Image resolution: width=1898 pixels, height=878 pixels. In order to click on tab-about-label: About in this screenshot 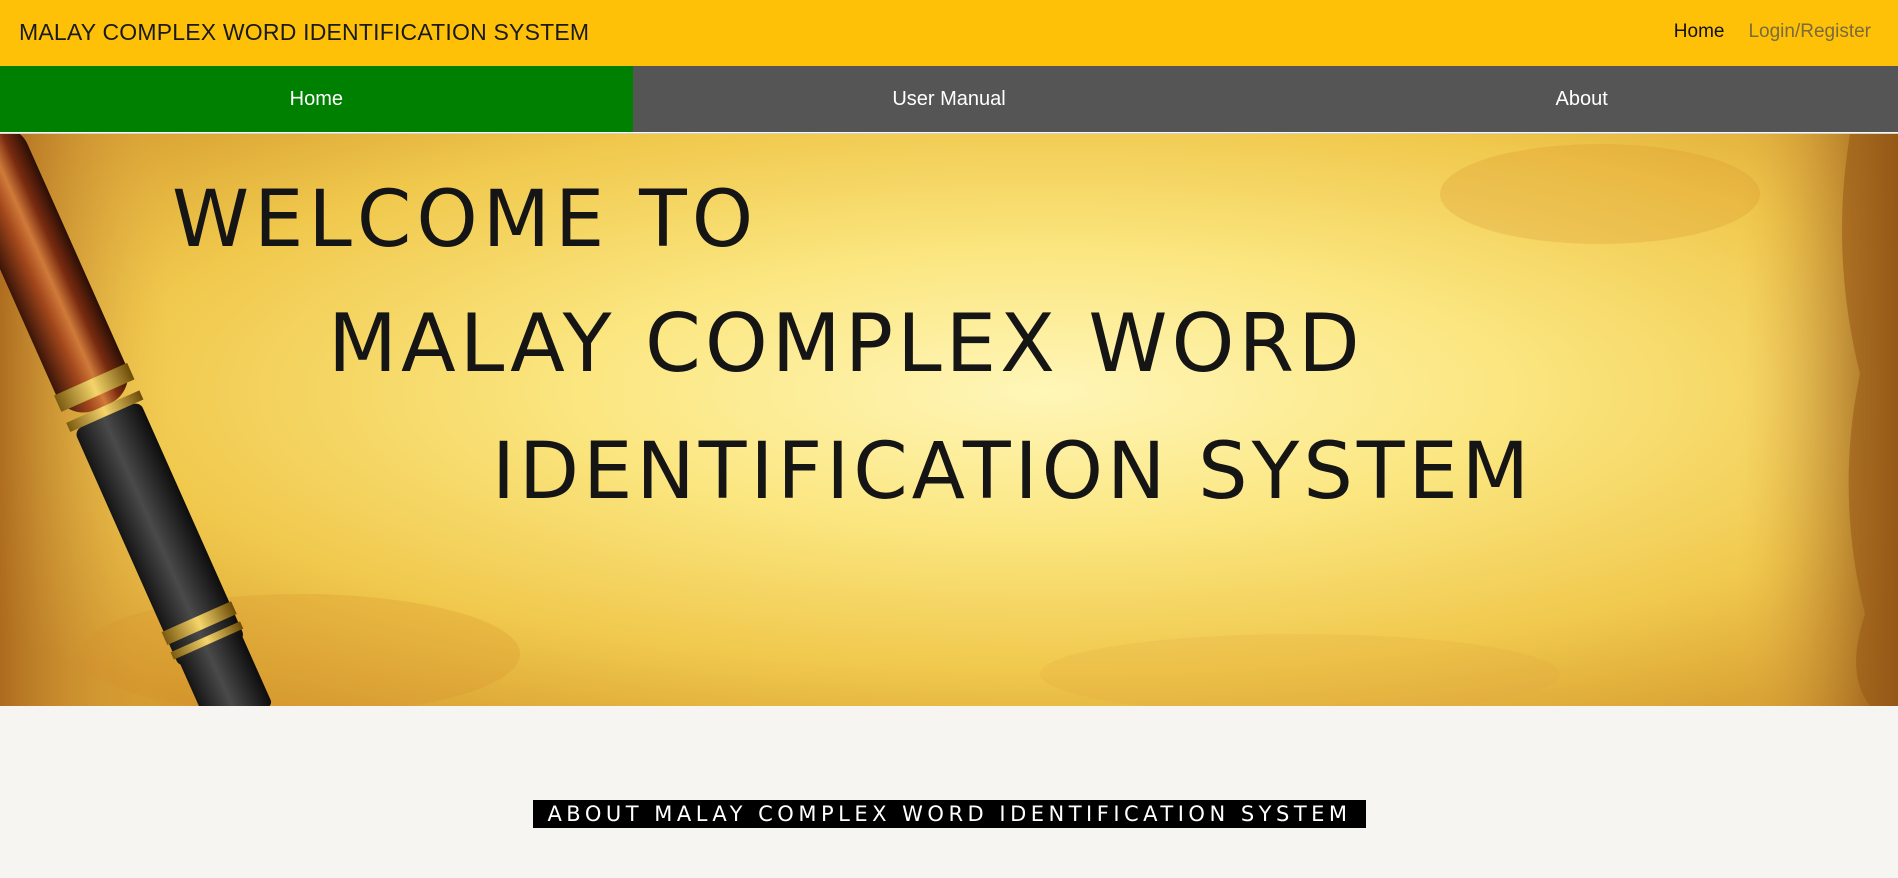, I will do `click(1581, 98)`.